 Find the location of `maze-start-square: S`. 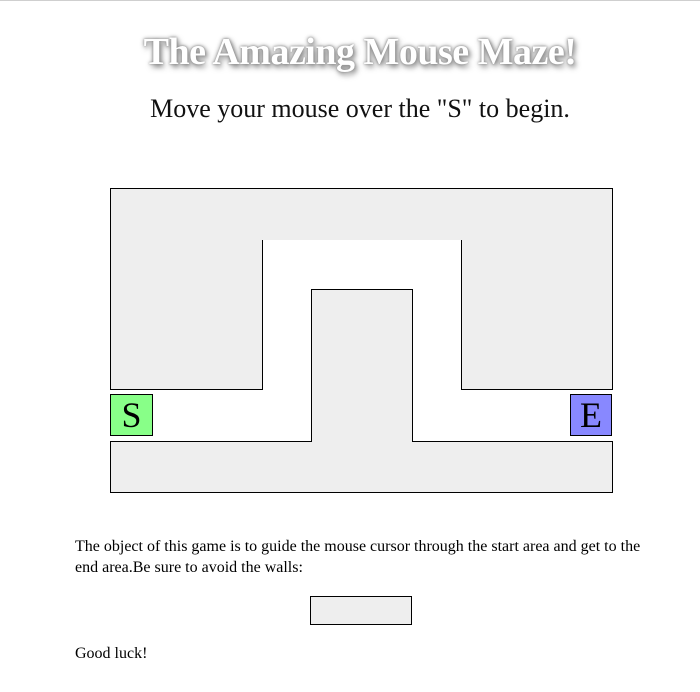

maze-start-square: S is located at coordinates (131, 415).